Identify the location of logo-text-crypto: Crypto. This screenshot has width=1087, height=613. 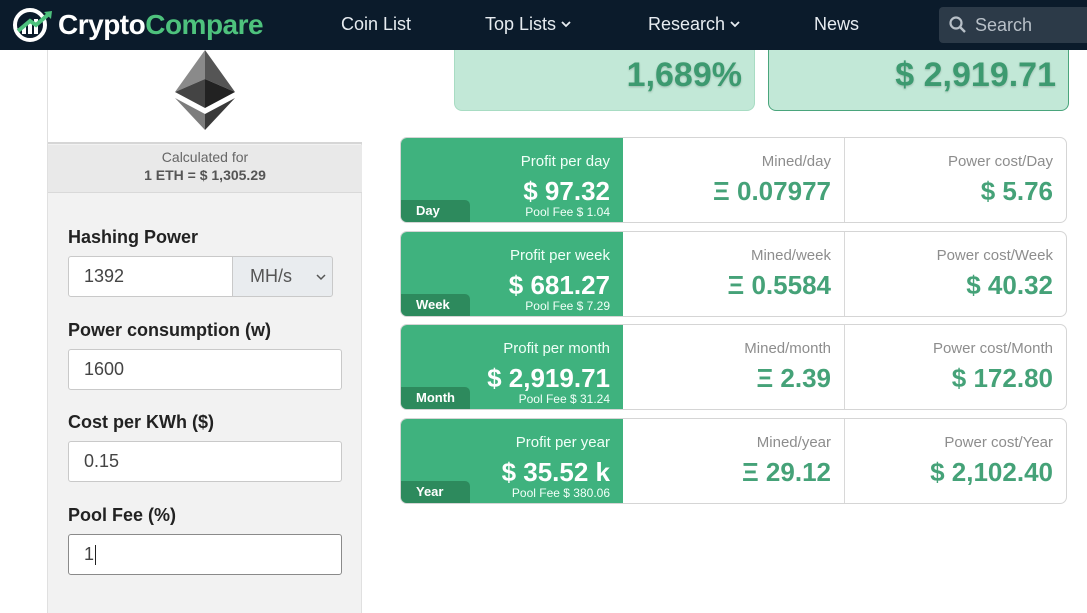
(102, 24).